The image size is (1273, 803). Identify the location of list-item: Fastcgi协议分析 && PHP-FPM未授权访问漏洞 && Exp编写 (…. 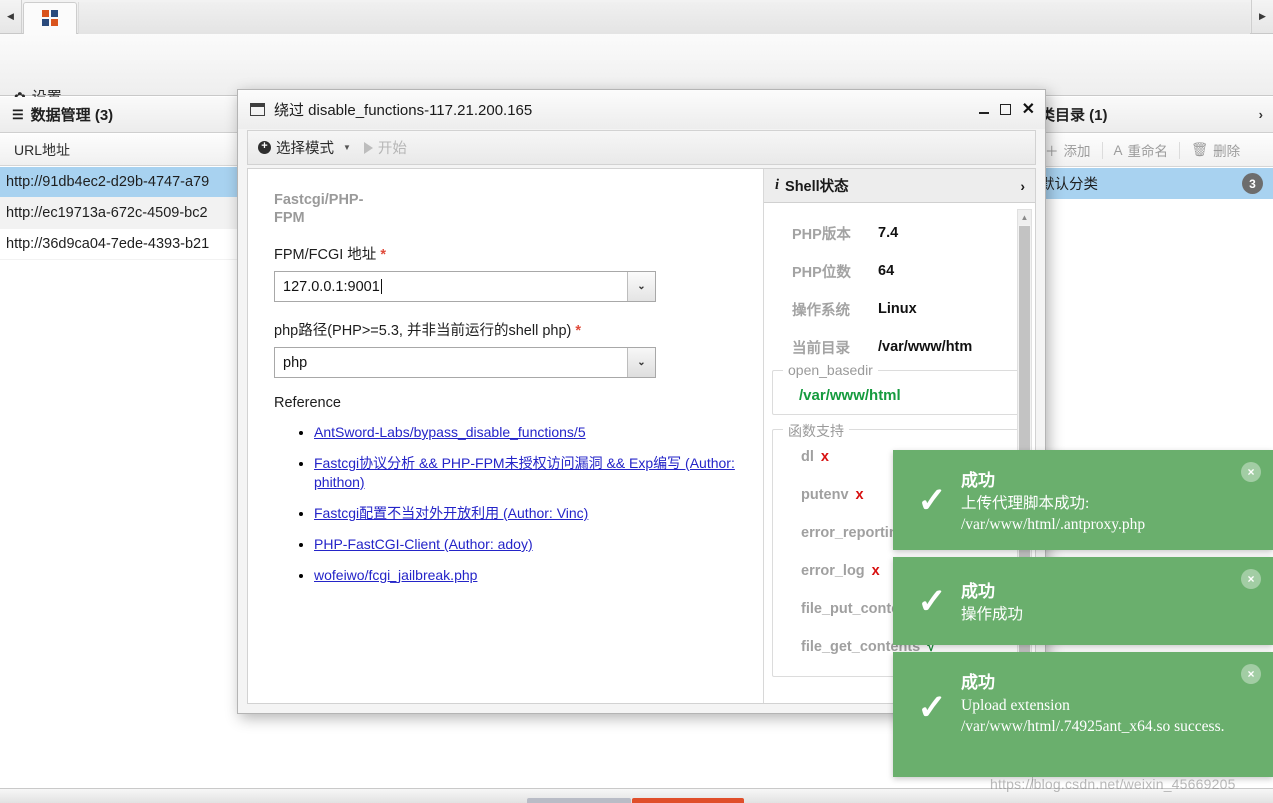
(525, 473).